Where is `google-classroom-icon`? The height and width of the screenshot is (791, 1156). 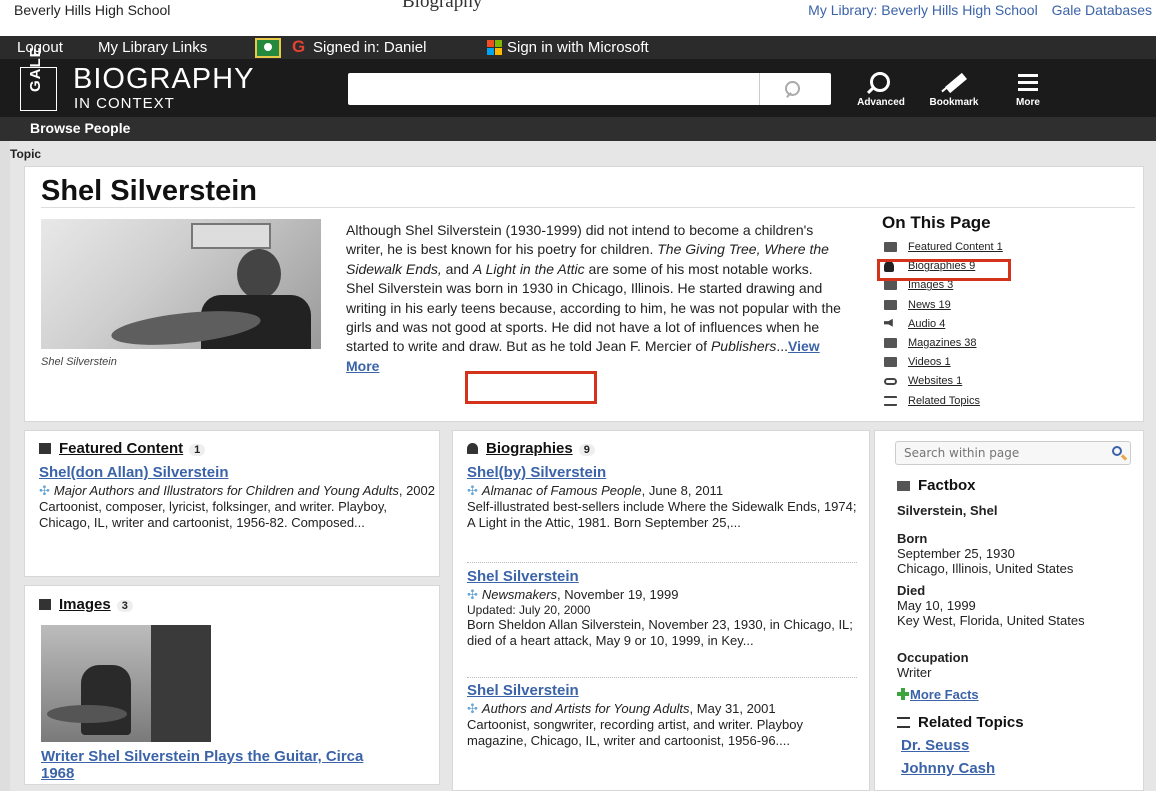
google-classroom-icon is located at coordinates (268, 48).